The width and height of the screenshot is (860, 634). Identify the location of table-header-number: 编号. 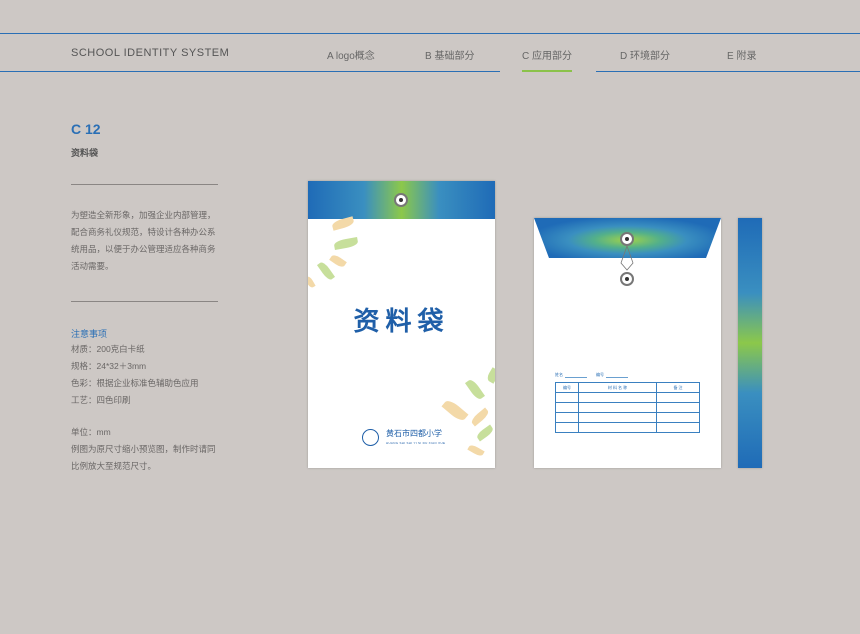
(567, 387).